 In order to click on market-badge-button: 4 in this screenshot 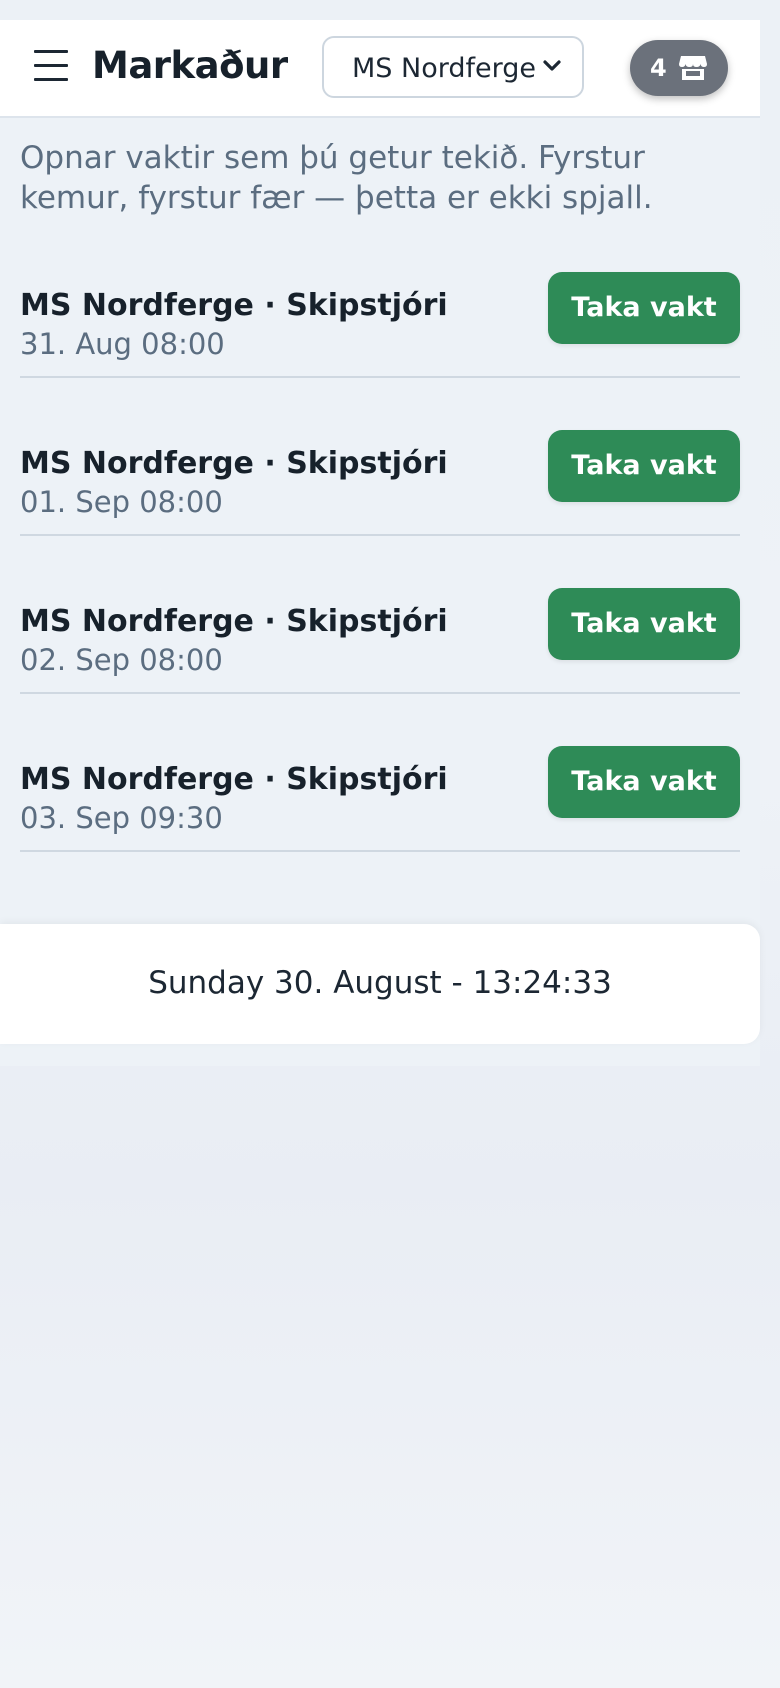, I will do `click(679, 68)`.